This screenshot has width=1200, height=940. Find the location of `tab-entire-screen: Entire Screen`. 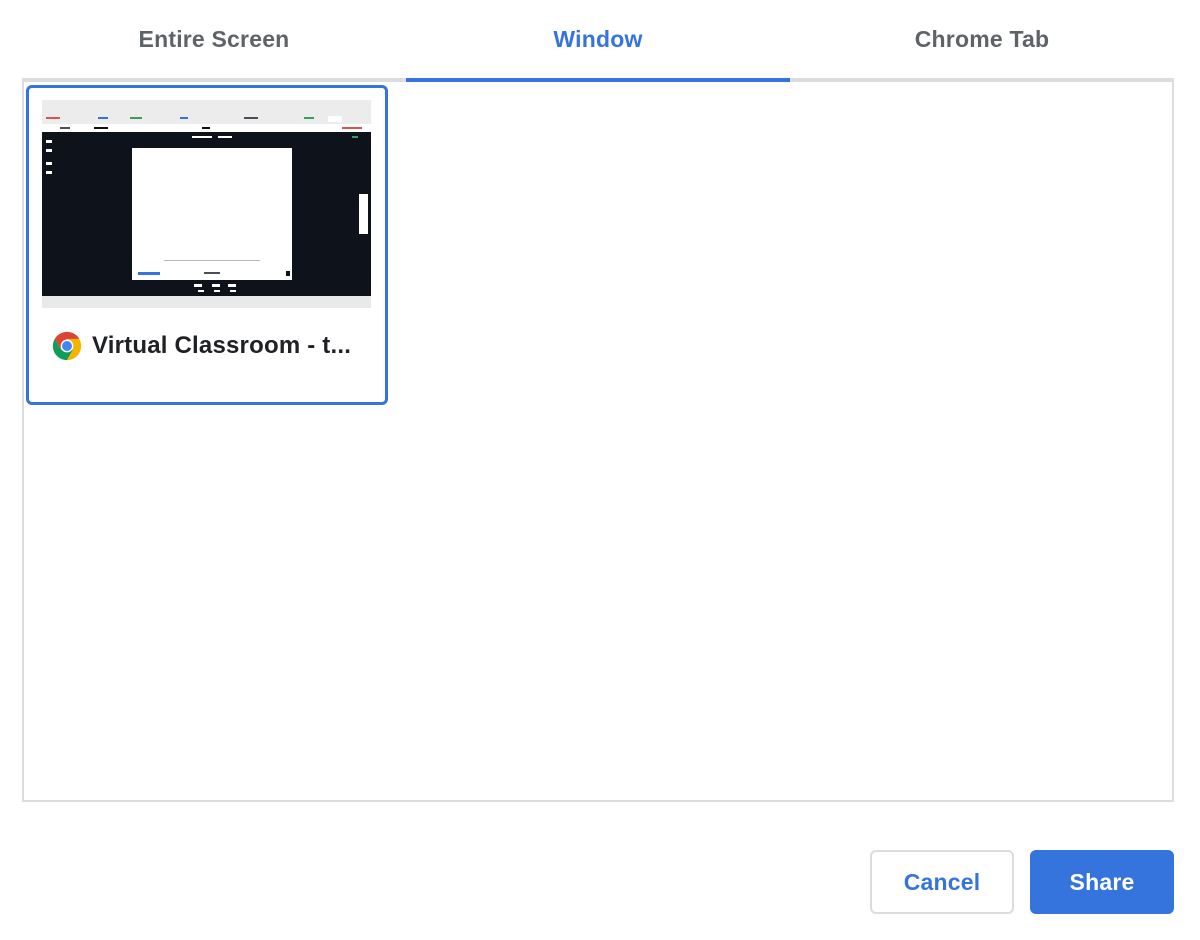

tab-entire-screen: Entire Screen is located at coordinates (214, 41).